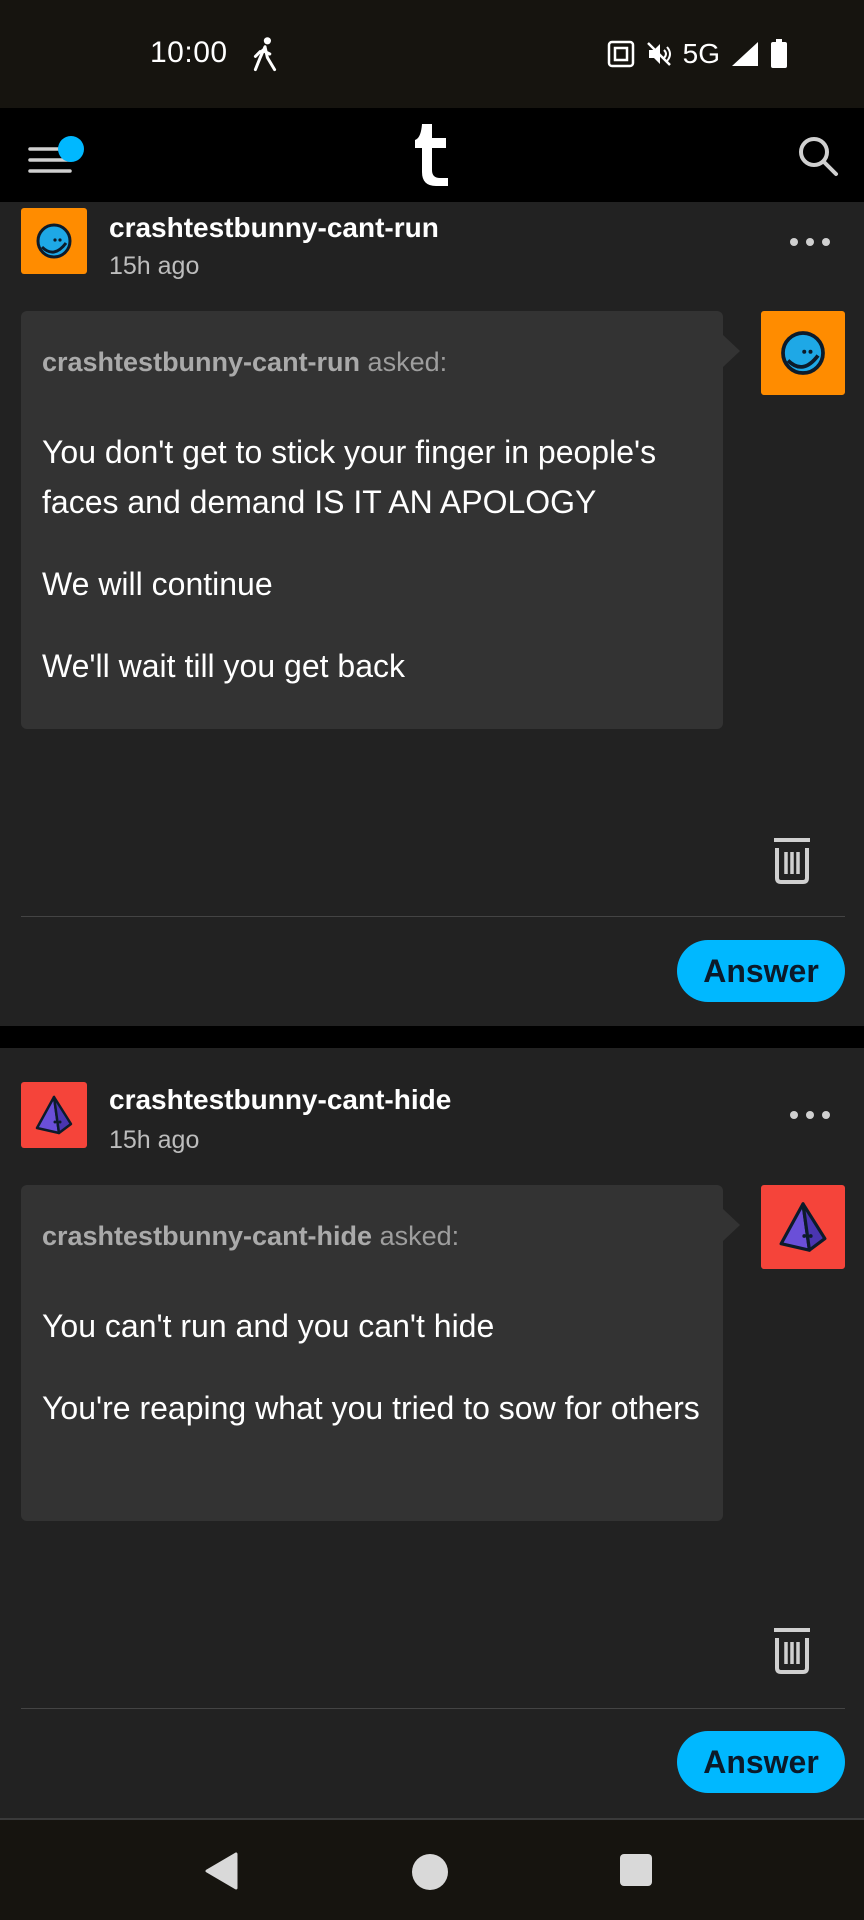 This screenshot has width=864, height=1920. What do you see at coordinates (223, 666) in the screenshot?
I see `question-text: We'll wait till you get back` at bounding box center [223, 666].